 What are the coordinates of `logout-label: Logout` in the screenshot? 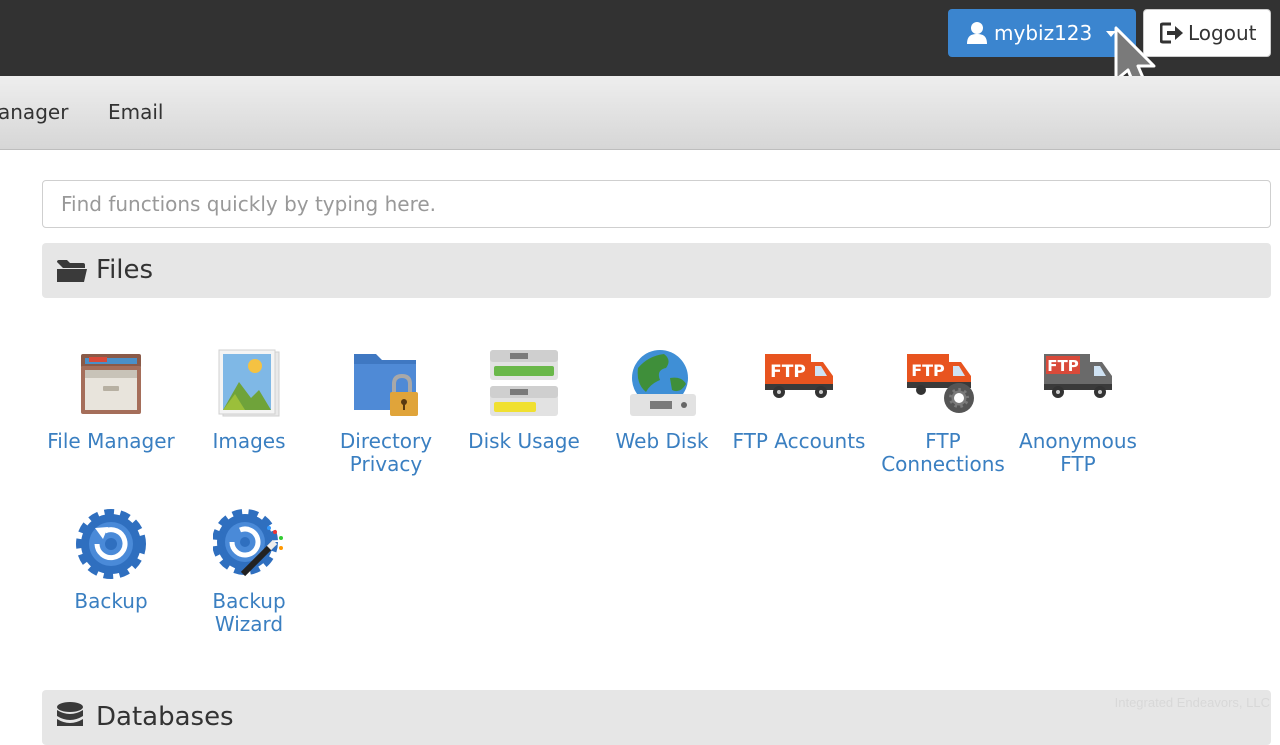 It's located at (1222, 33).